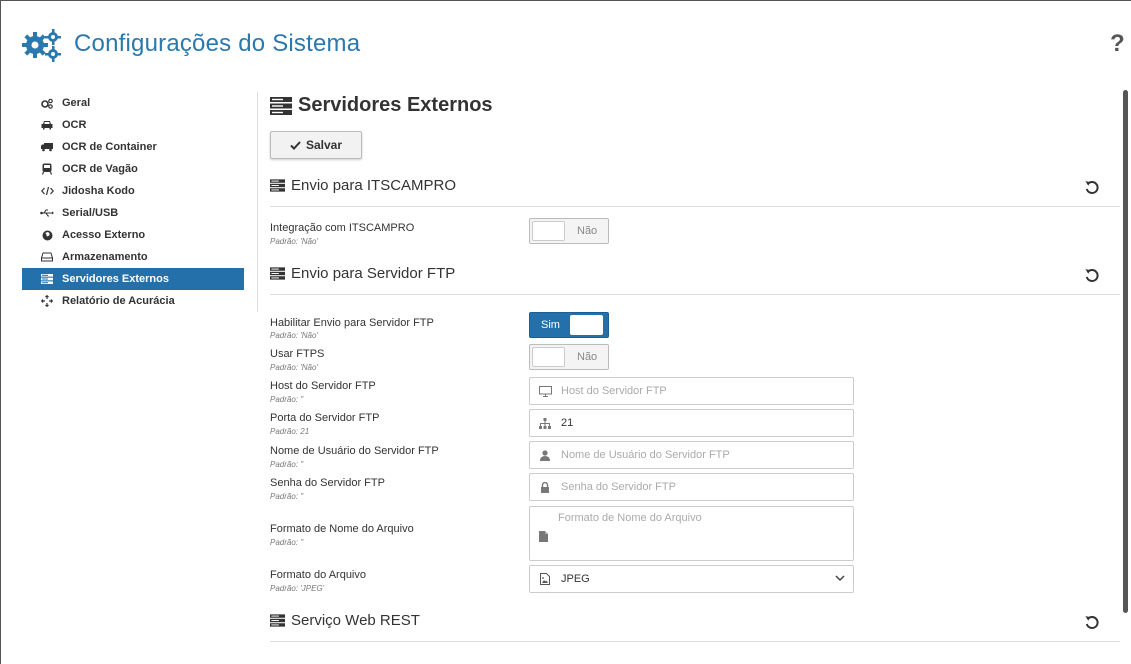 The image size is (1131, 664). I want to click on save-button: Salvar, so click(316, 145).